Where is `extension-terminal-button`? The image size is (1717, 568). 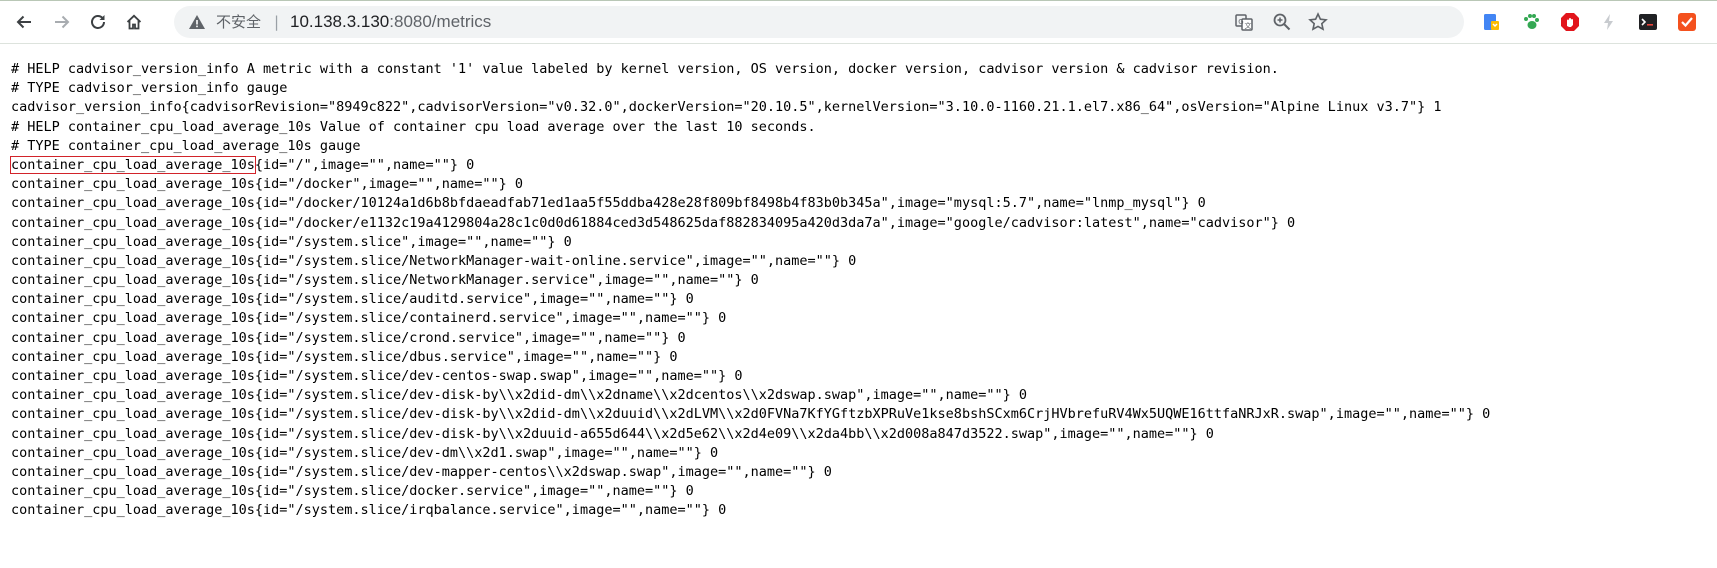
extension-terminal-button is located at coordinates (1648, 22).